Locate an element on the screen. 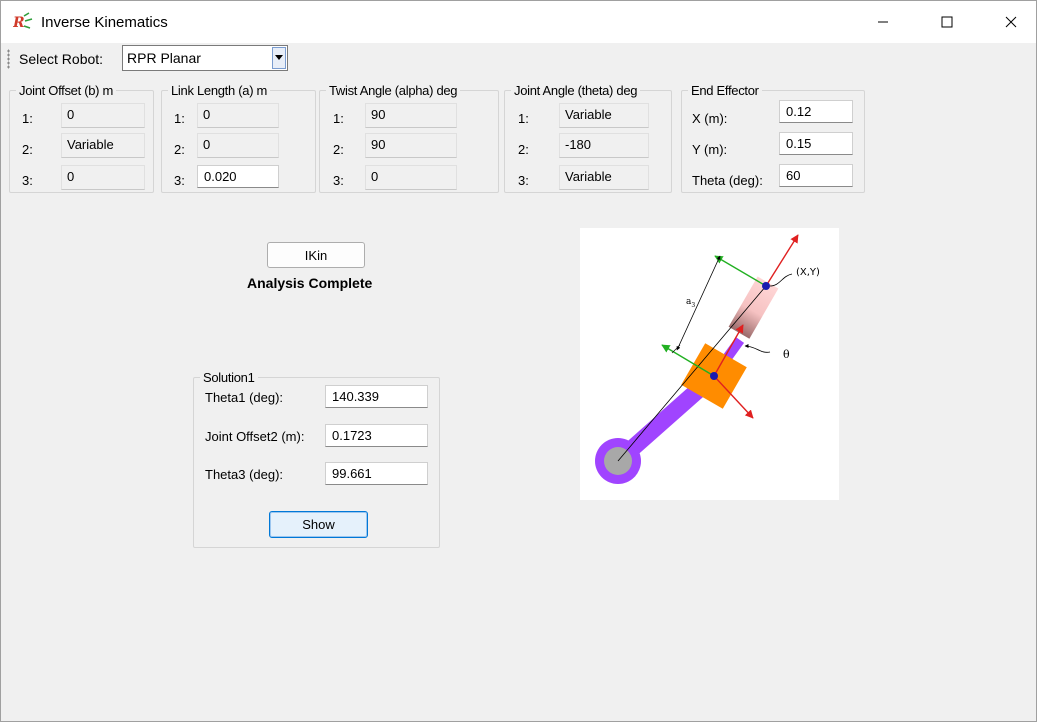  joint-2-dot is located at coordinates (714, 376).